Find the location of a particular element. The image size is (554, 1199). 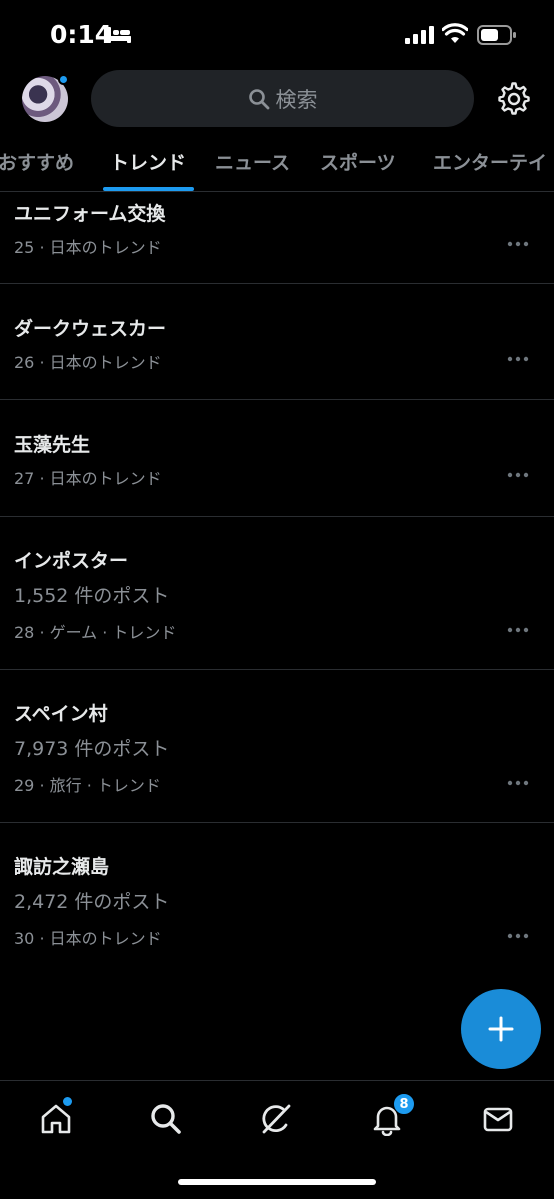

search-placeholder: 検索 is located at coordinates (296, 99).